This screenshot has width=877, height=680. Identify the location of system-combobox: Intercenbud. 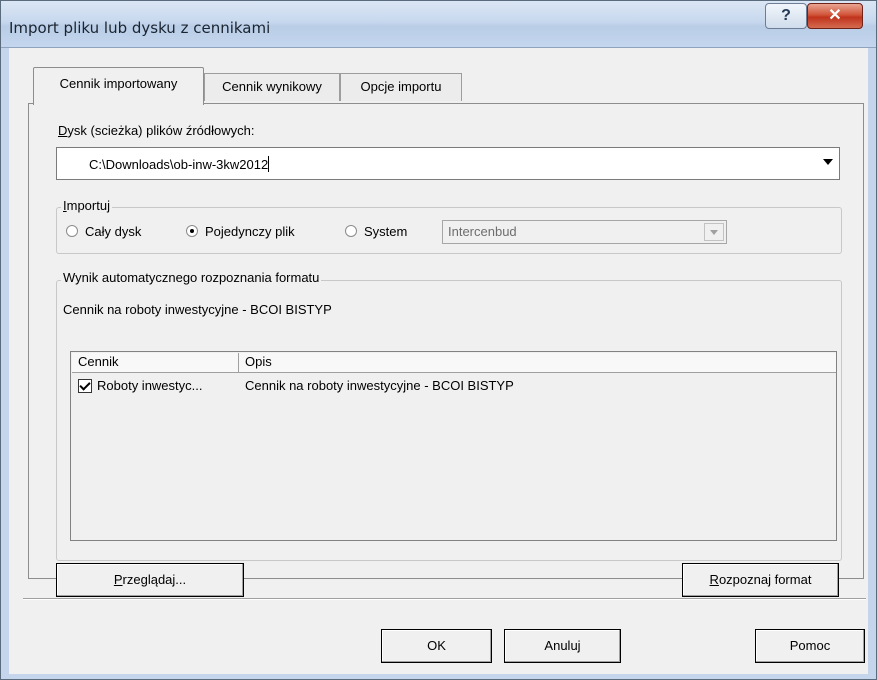
(584, 232).